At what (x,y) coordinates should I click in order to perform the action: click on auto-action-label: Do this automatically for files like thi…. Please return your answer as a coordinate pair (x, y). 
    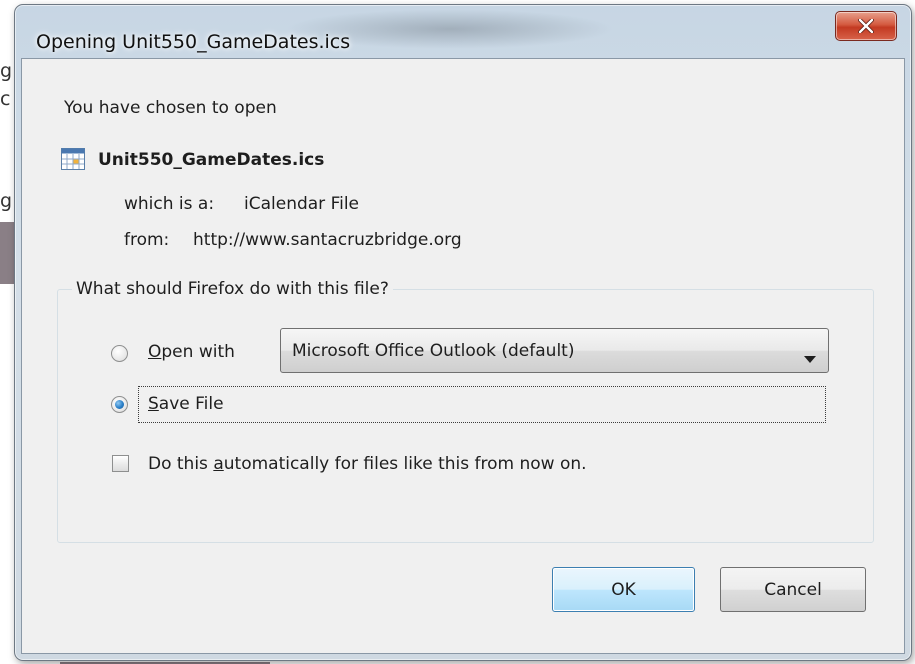
    Looking at the image, I should click on (367, 464).